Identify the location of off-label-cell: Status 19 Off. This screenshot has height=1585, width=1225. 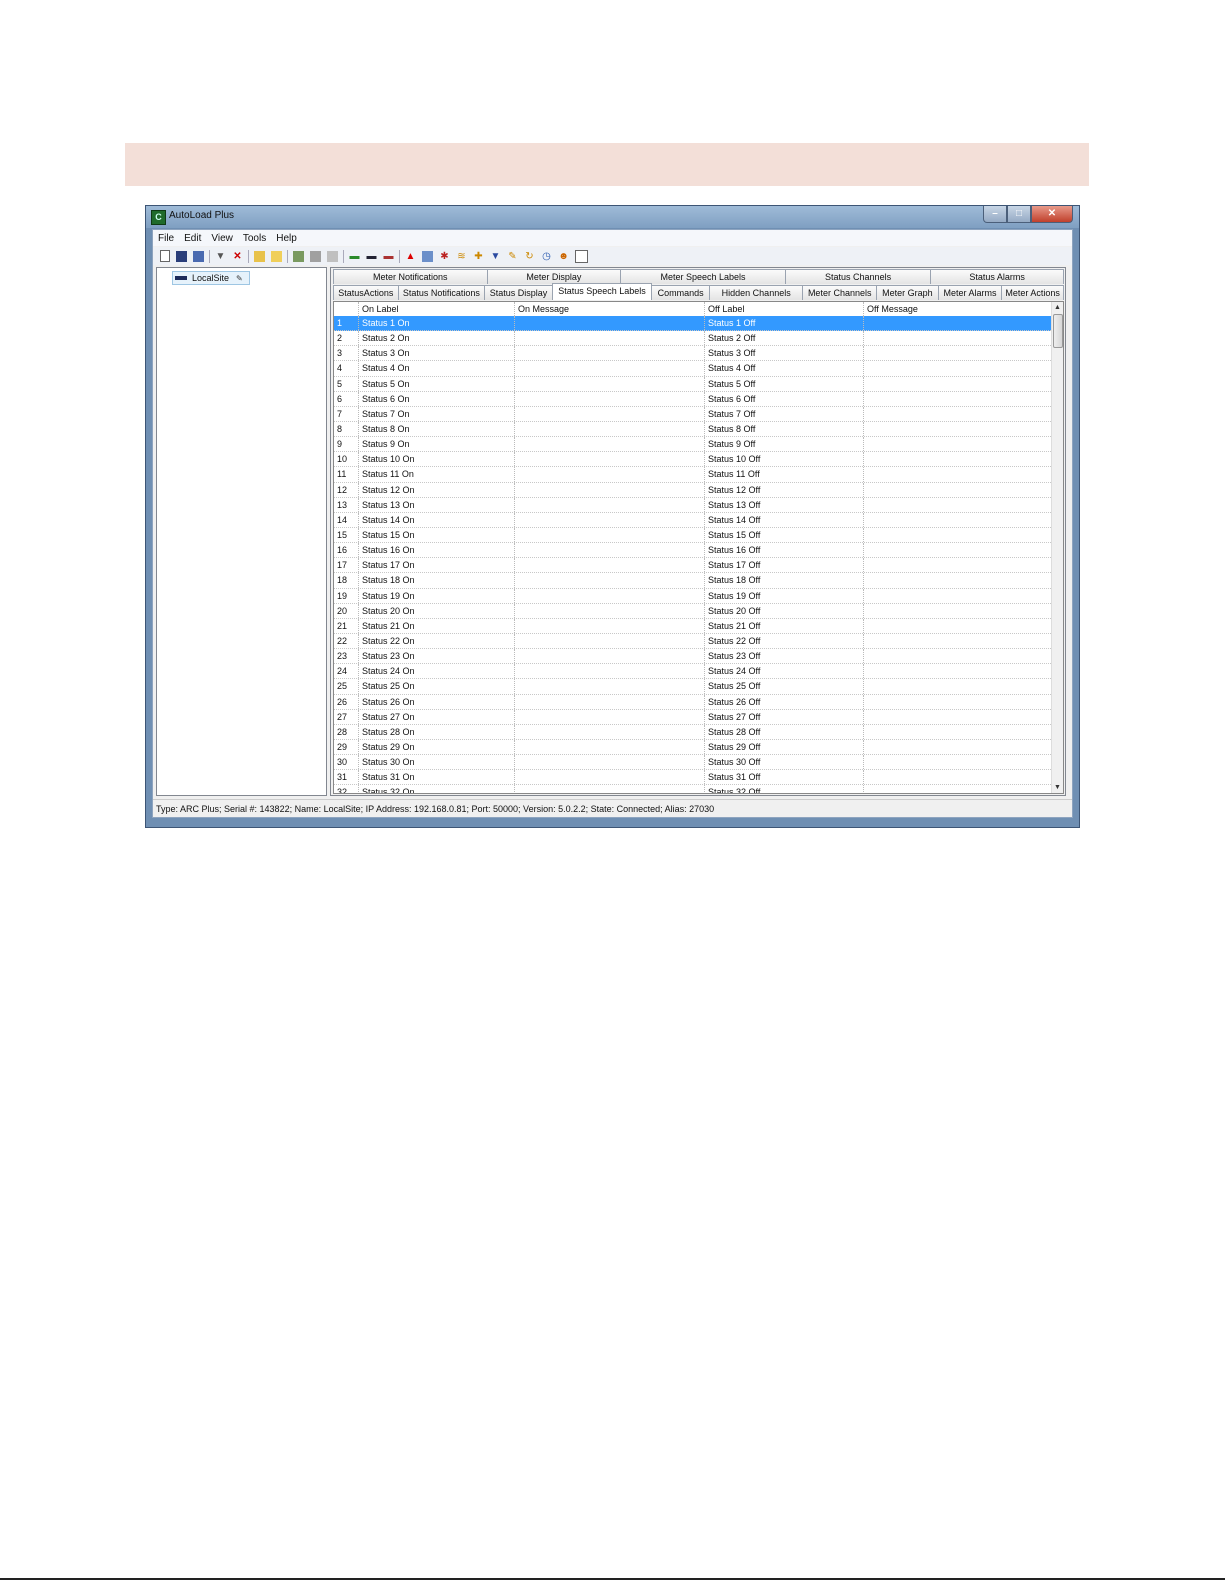
(784, 595).